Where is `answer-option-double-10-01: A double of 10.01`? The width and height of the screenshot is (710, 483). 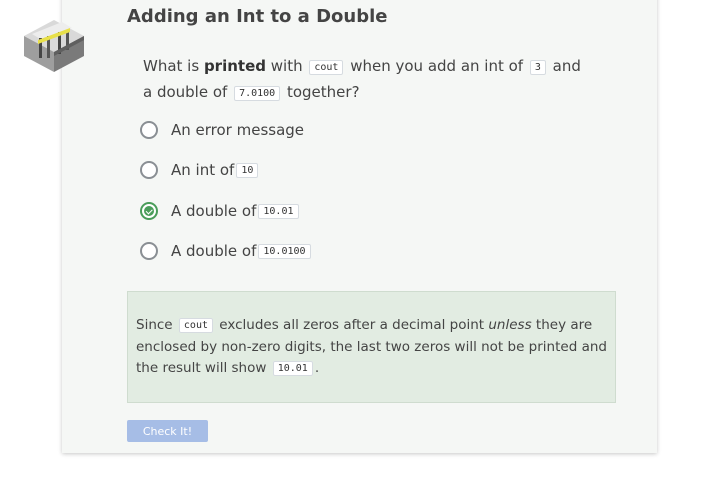
answer-option-double-10-01: A double of 10.01 is located at coordinates (220, 211).